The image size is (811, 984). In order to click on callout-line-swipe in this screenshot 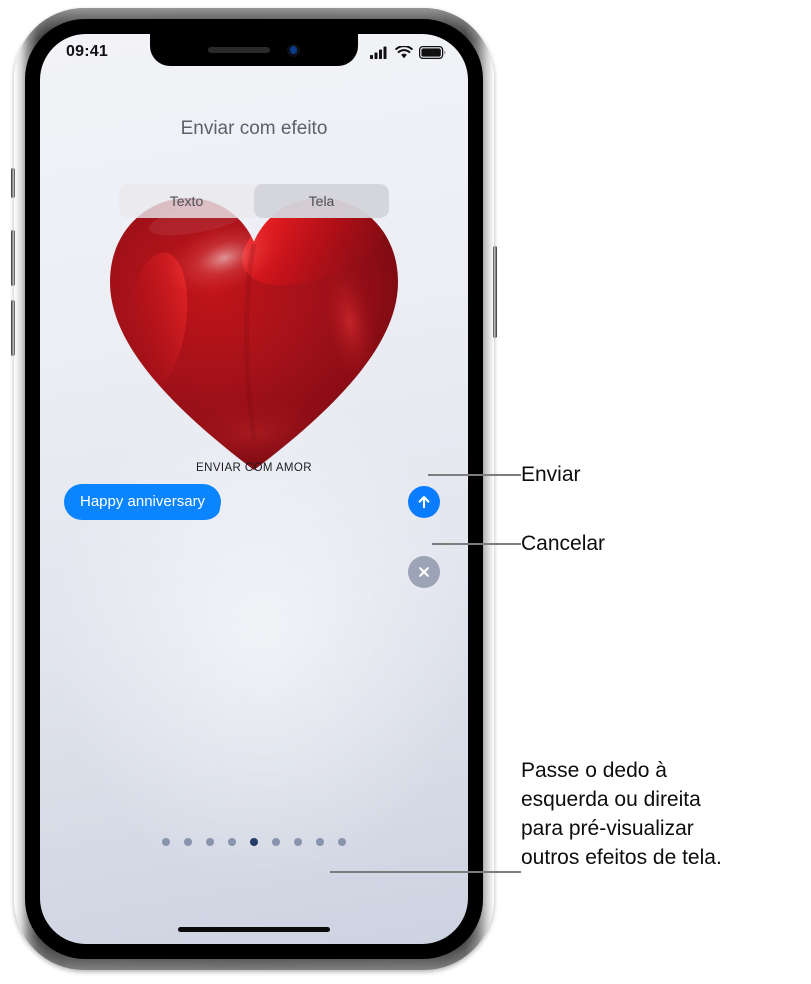, I will do `click(425, 872)`.